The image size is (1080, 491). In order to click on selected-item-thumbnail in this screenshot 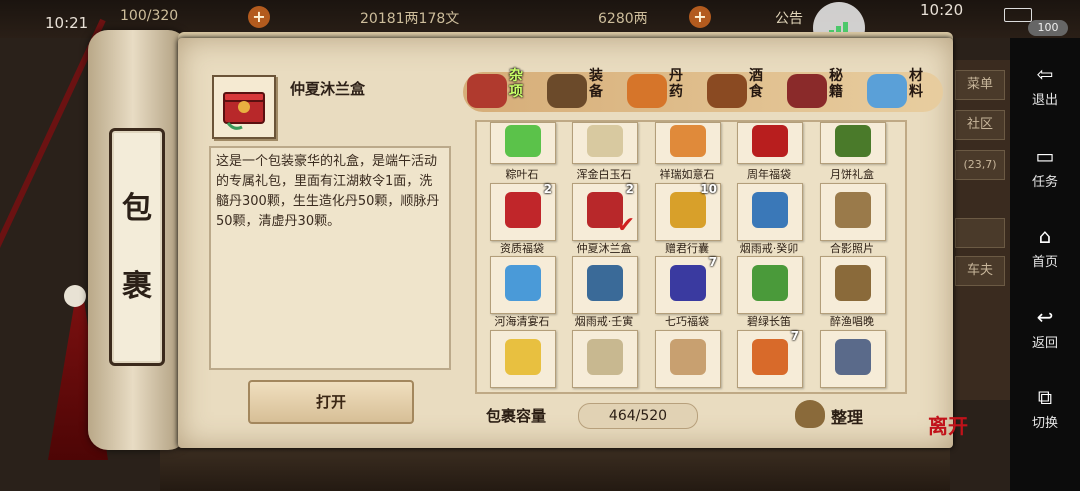, I will do `click(244, 107)`.